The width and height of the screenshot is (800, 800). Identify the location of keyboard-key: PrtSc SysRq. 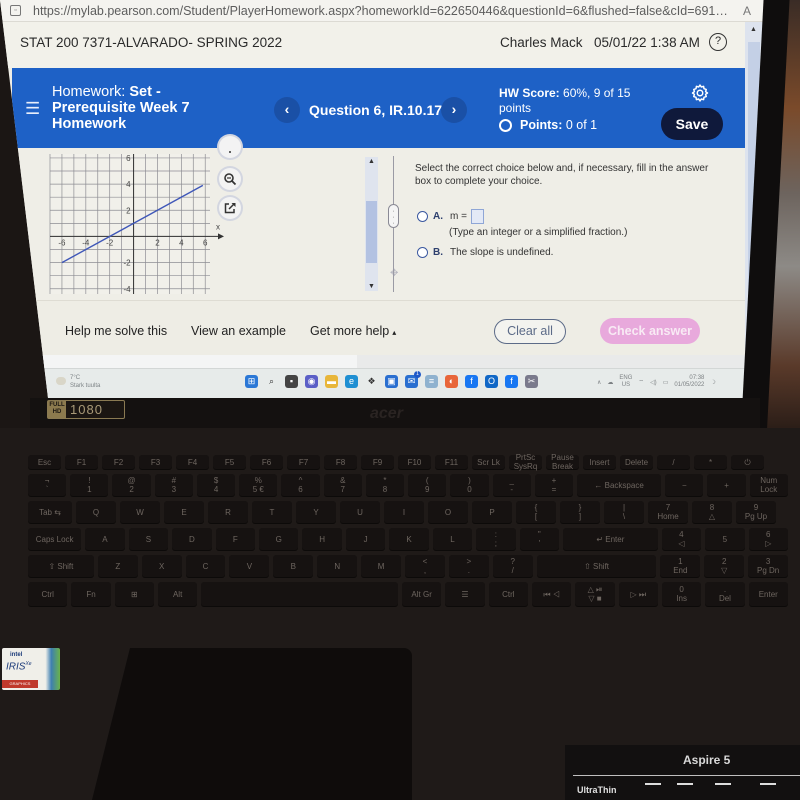
(525, 462).